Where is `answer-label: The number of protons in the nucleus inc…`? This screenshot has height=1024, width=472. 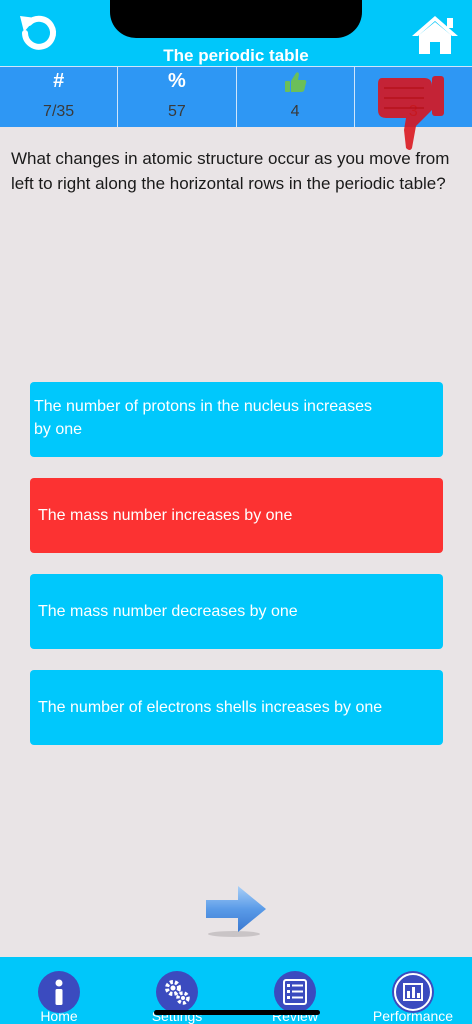 answer-label: The number of protons in the nucleus inc… is located at coordinates (203, 418).